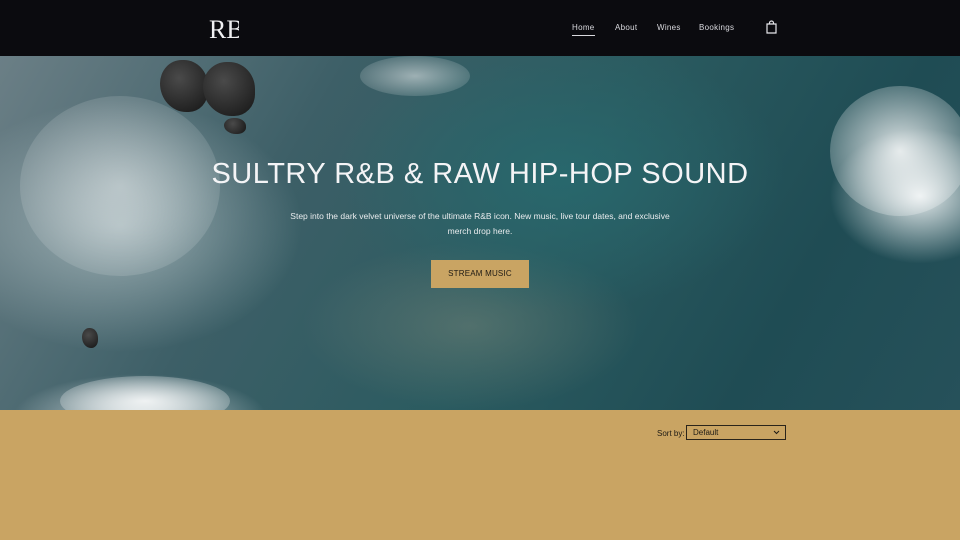 This screenshot has width=960, height=540. Describe the element at coordinates (716, 33) in the screenshot. I see `nav-bookings: Bookings` at that location.